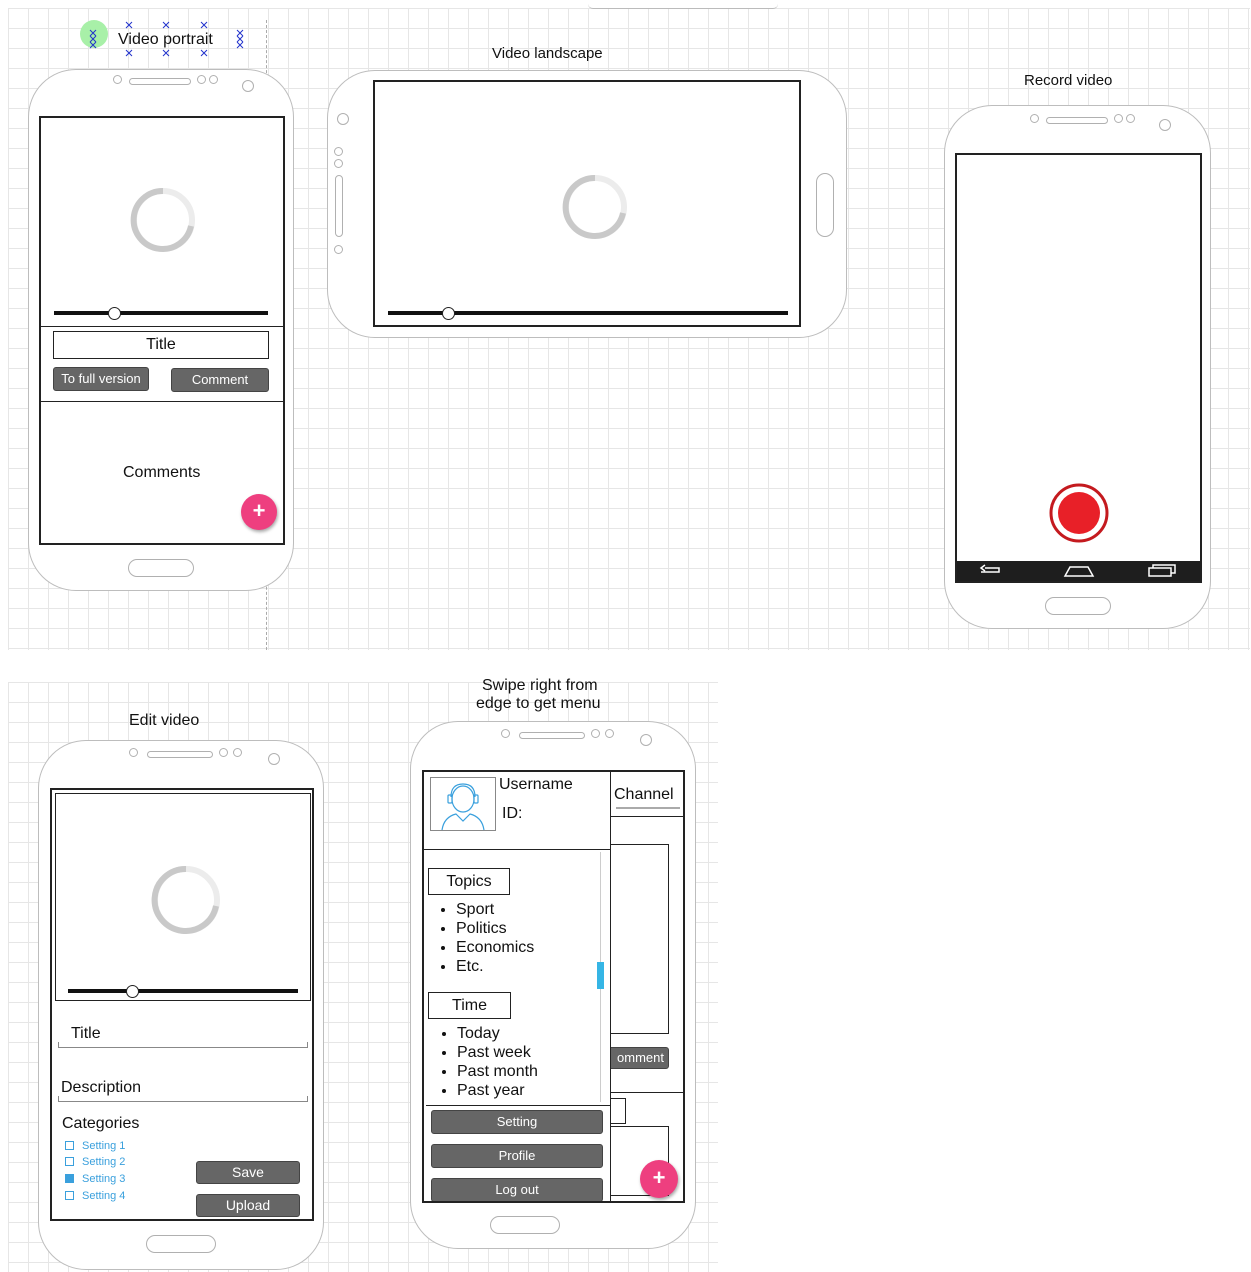 This screenshot has height=1272, width=1251. Describe the element at coordinates (1162, 571) in the screenshot. I see `recent-apps-icon` at that location.